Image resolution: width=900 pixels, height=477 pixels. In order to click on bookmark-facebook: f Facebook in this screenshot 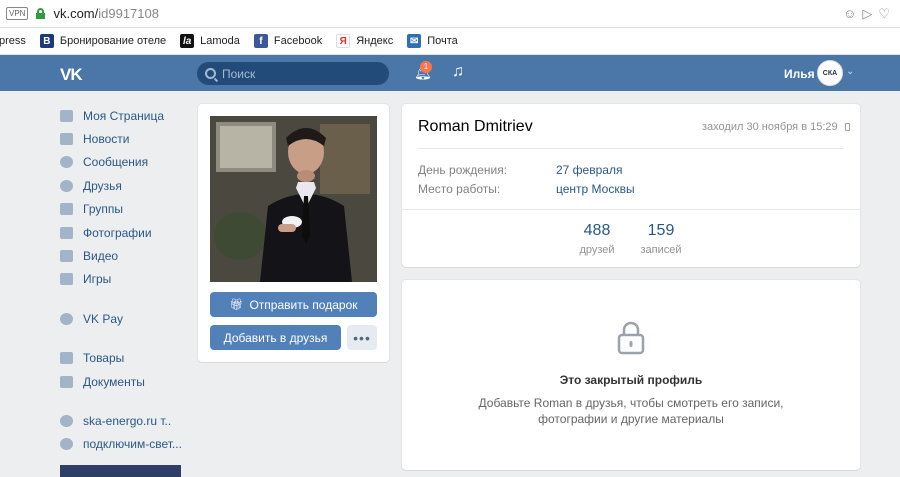, I will do `click(288, 41)`.